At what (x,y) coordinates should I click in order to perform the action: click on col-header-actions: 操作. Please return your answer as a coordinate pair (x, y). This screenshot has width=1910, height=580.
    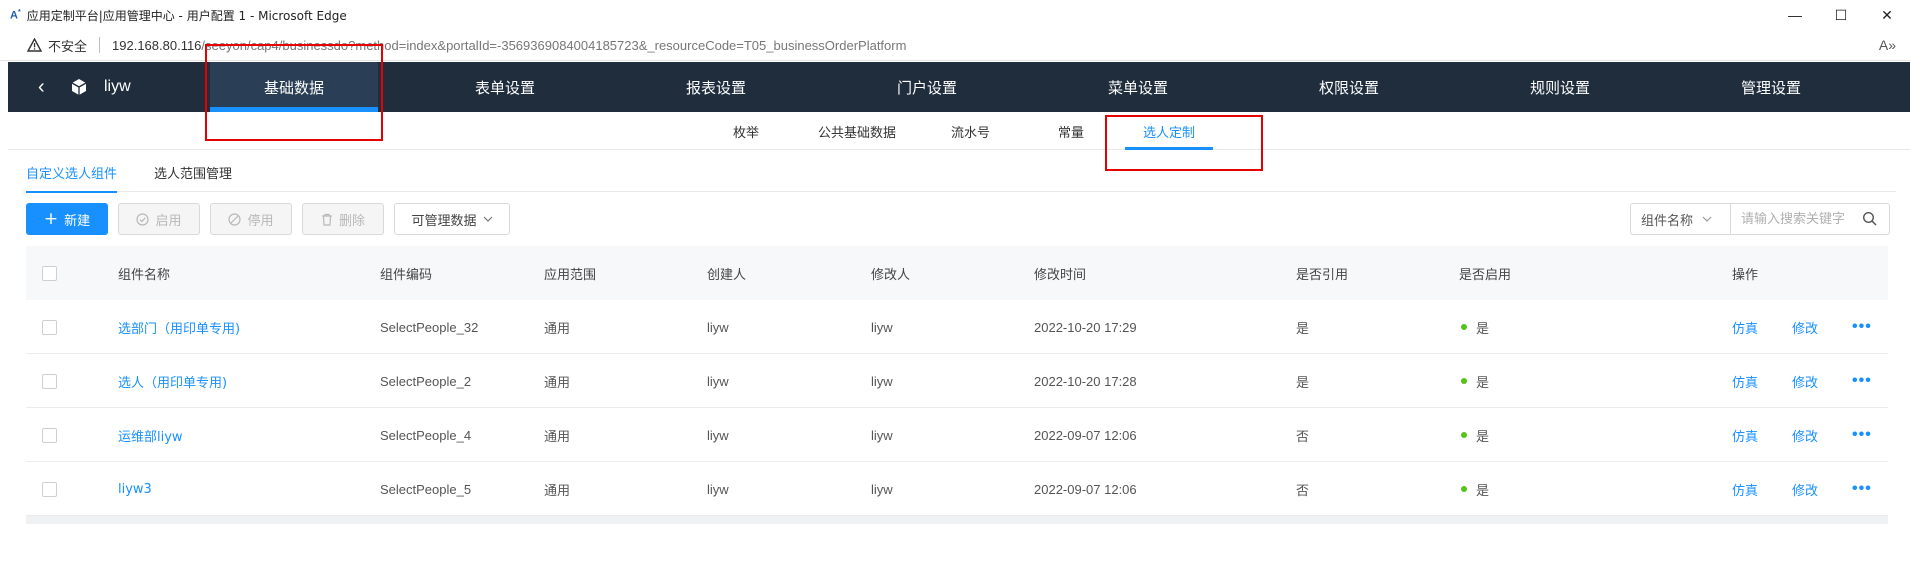
    Looking at the image, I should click on (1745, 275).